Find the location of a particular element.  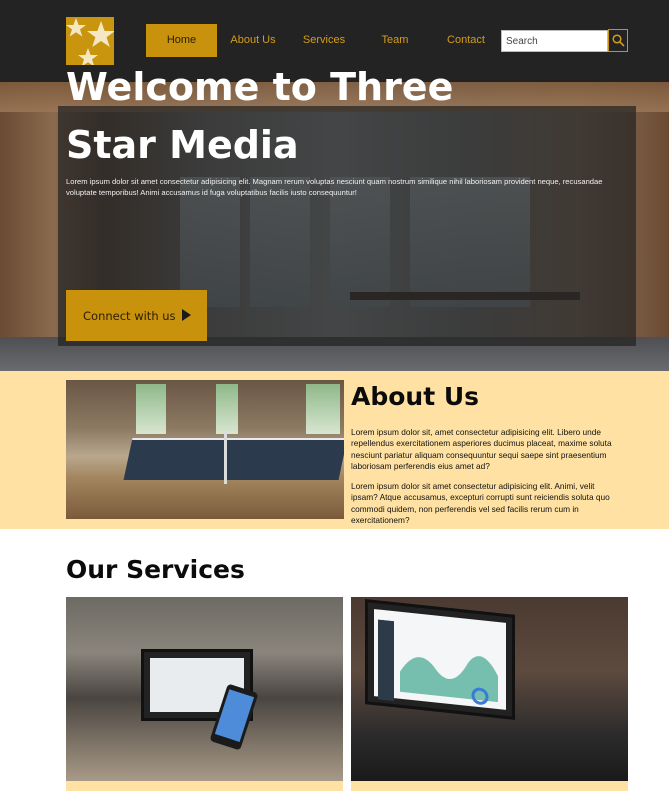

nav-services: Services is located at coordinates (324, 40).